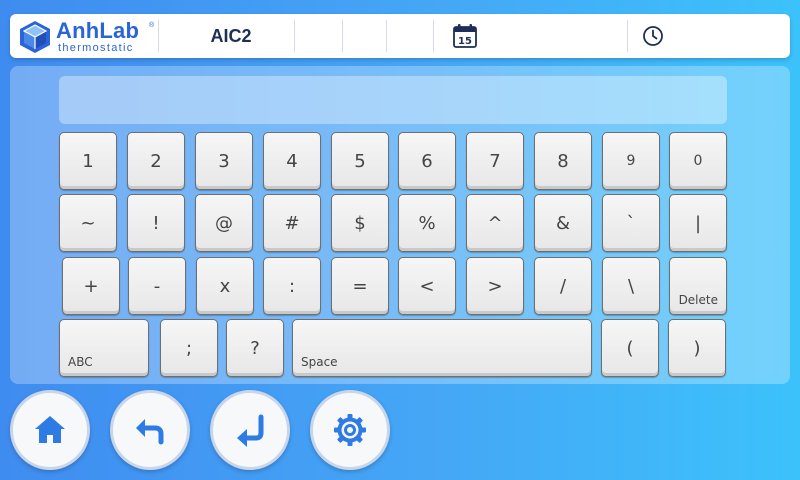  Describe the element at coordinates (698, 223) in the screenshot. I see `key-pipe: |` at that location.